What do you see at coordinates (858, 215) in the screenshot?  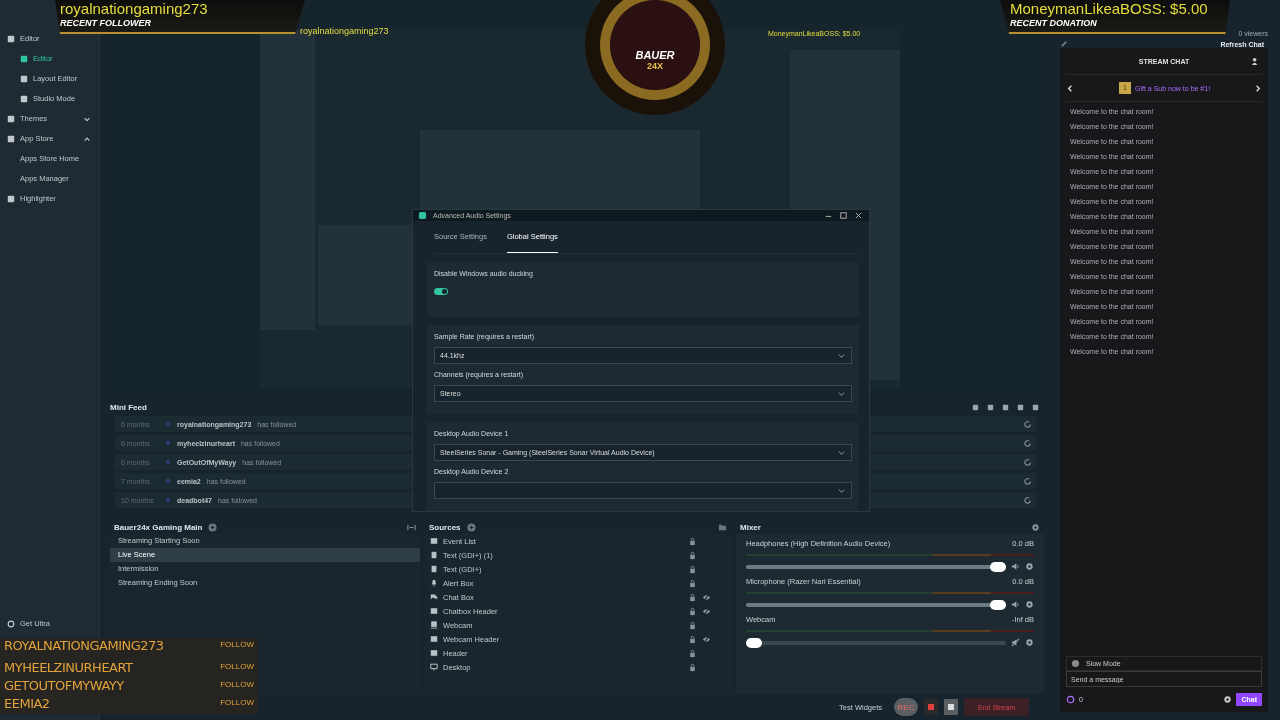 I see `close-icon` at bounding box center [858, 215].